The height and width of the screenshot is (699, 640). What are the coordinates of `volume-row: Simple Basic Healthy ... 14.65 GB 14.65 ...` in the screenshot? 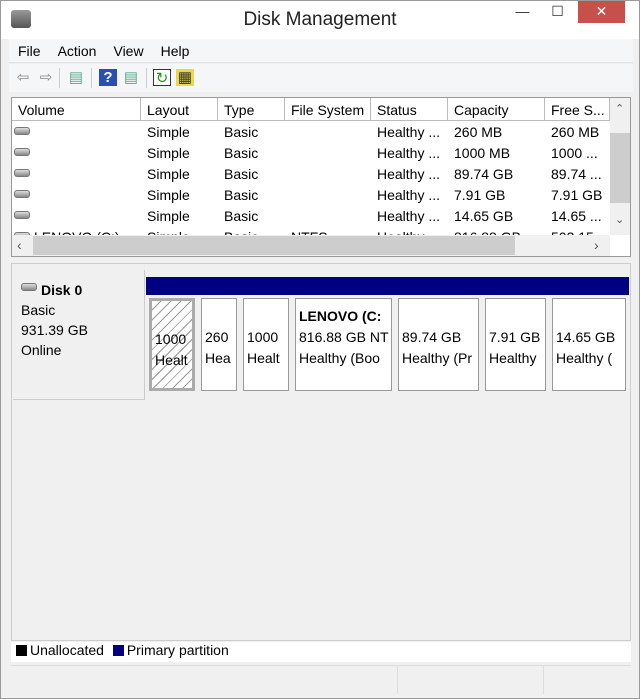 It's located at (311, 215).